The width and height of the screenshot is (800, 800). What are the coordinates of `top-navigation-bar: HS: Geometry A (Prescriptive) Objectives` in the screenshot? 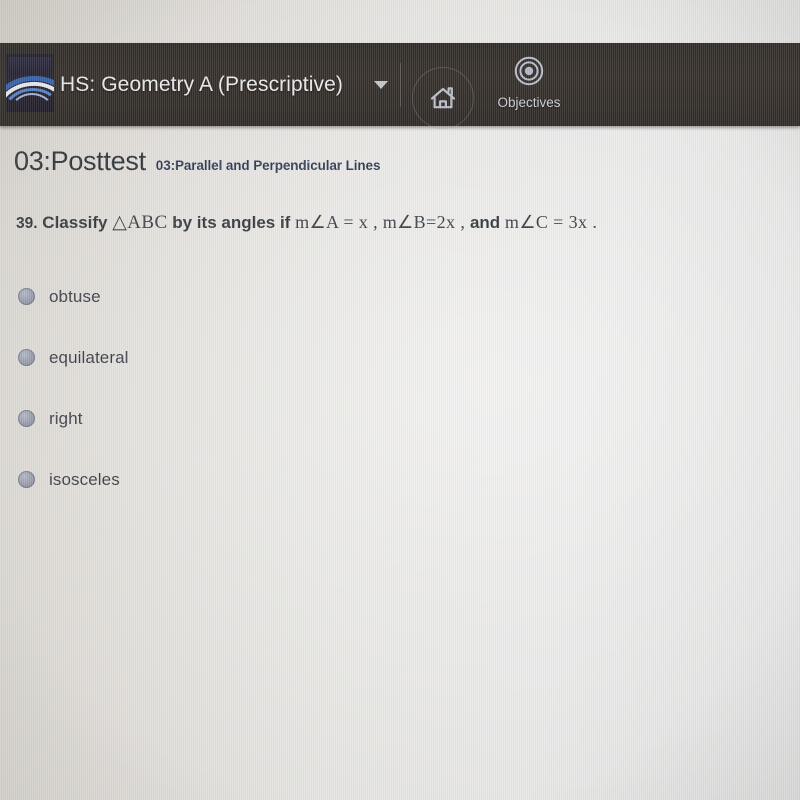 It's located at (400, 86).